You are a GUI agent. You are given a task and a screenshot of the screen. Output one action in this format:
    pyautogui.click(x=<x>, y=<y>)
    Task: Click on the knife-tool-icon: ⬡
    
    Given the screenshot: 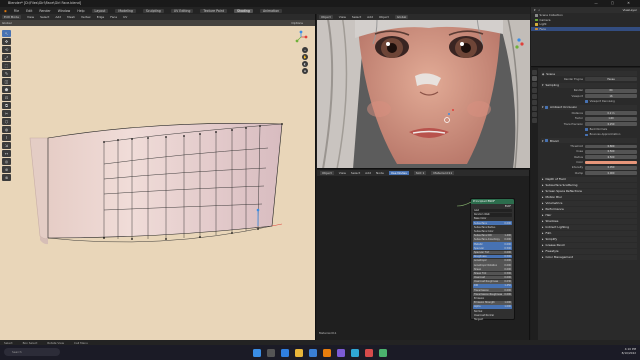 What is the action you would take?
    pyautogui.click(x=6, y=121)
    